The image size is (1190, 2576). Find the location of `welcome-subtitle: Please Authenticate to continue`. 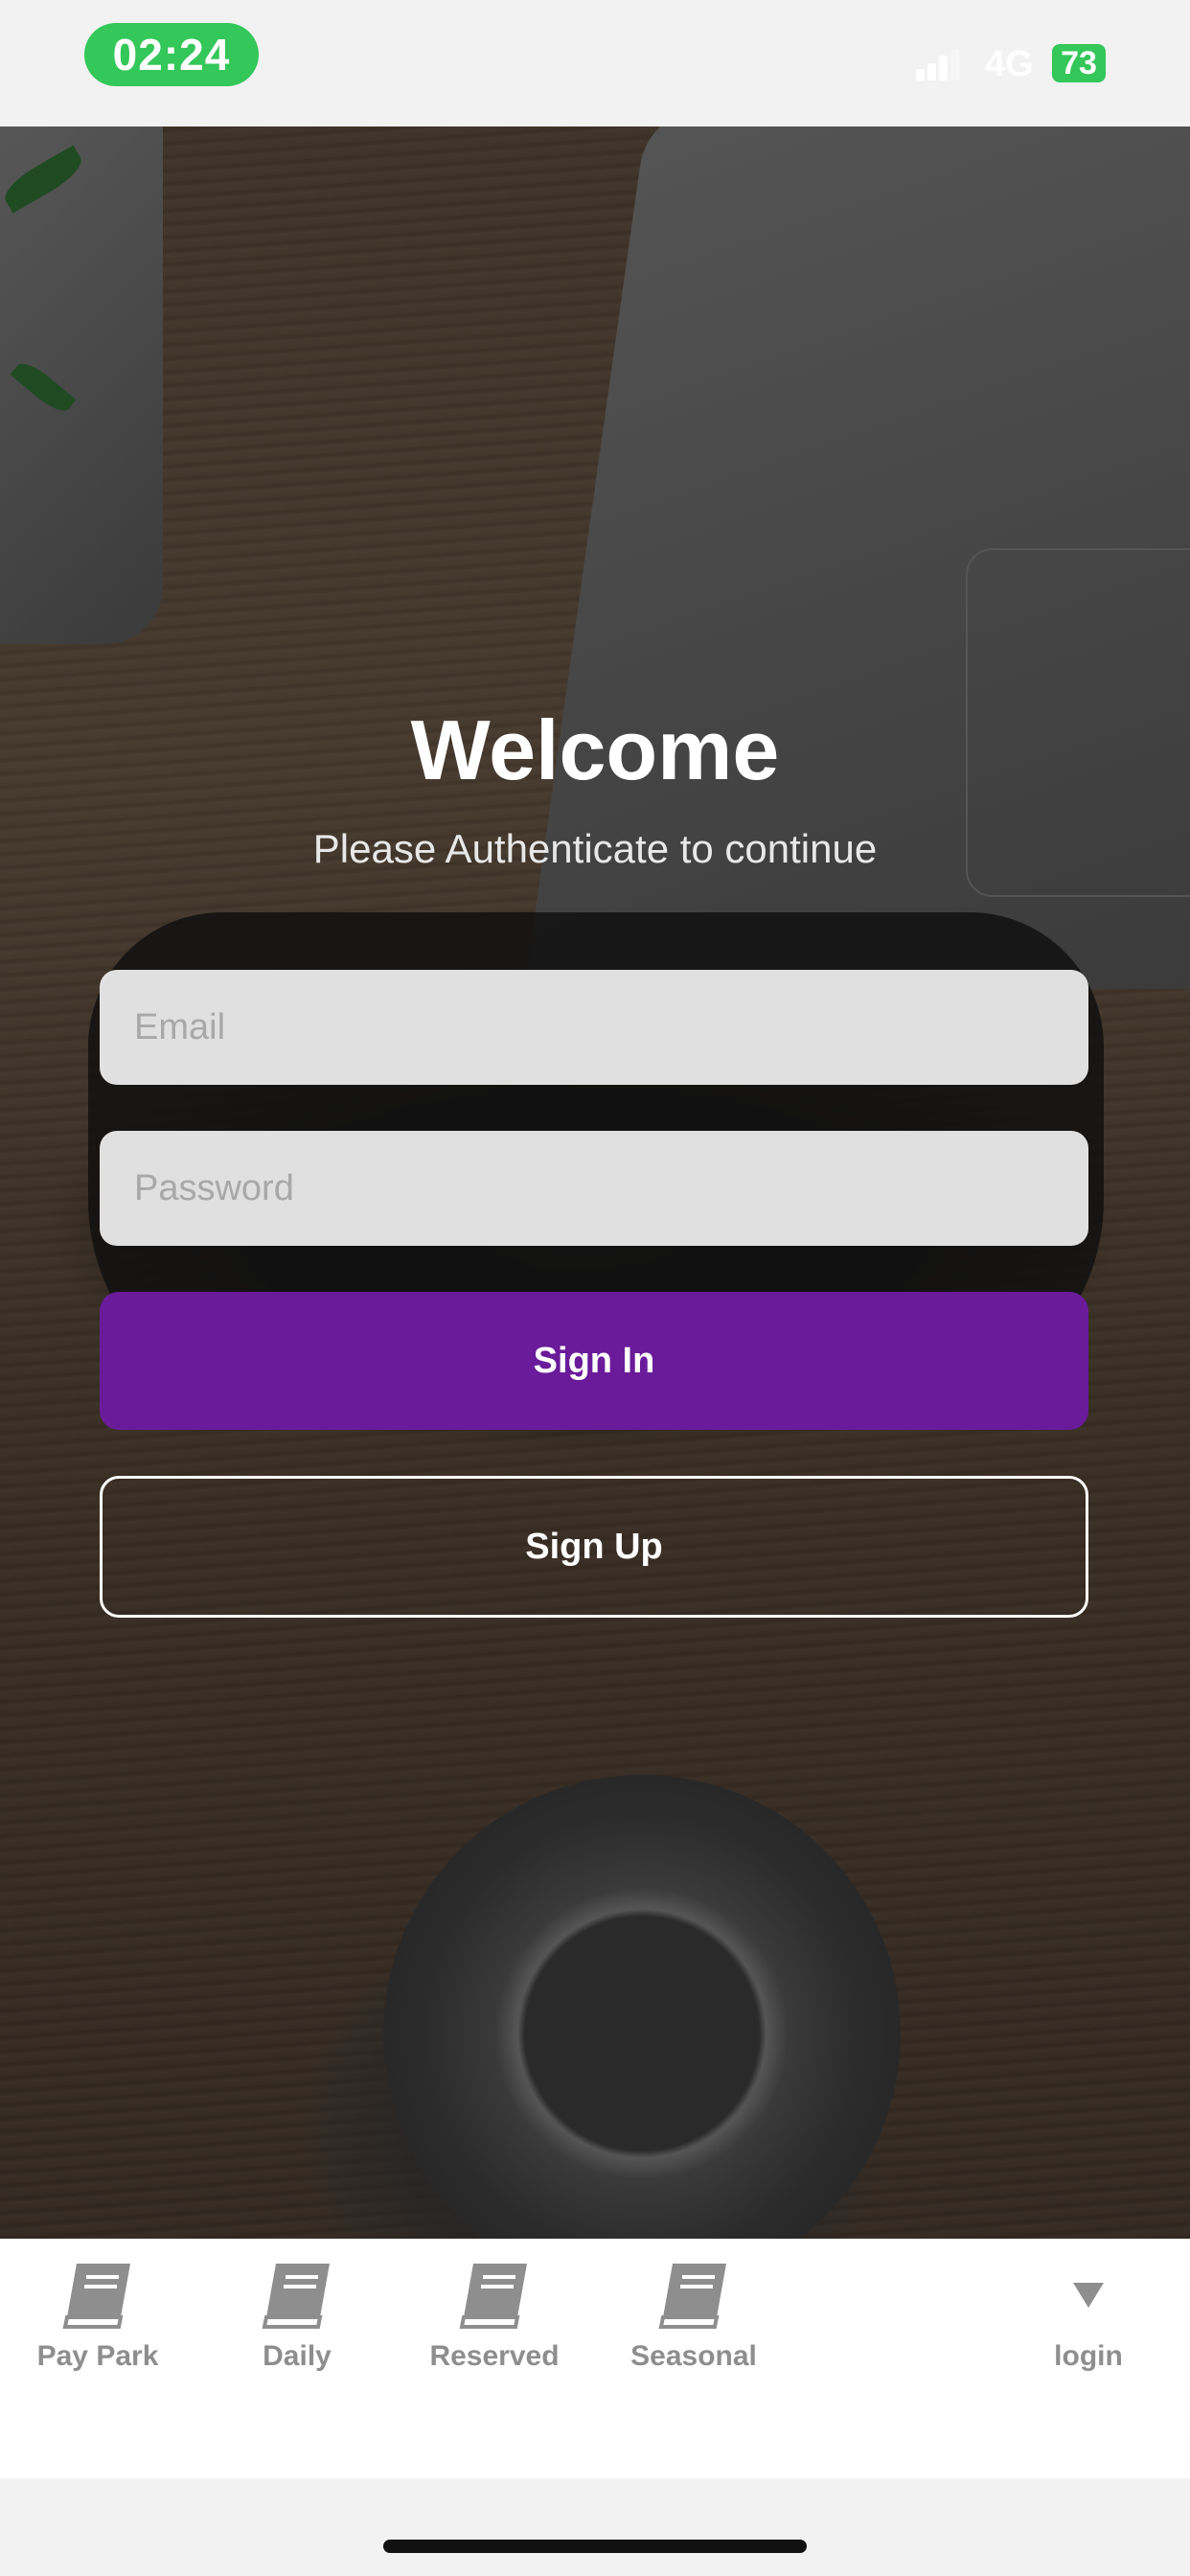

welcome-subtitle: Please Authenticate to continue is located at coordinates (595, 848).